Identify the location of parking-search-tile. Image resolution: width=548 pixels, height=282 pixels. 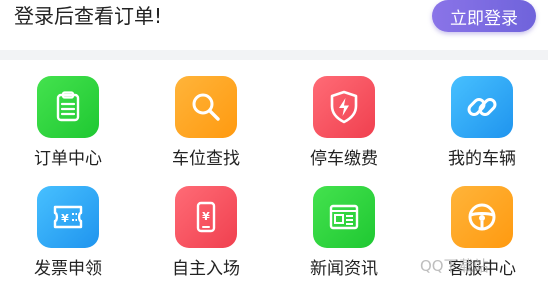
(206, 107).